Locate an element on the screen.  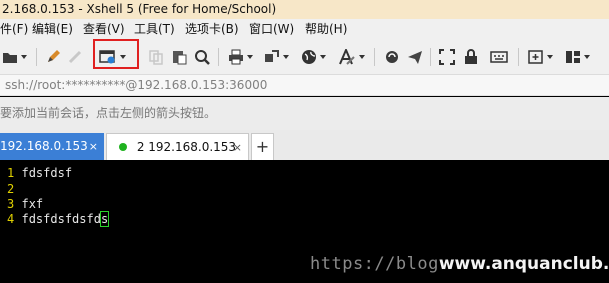
line-text: fdsfdsfdsfd is located at coordinates (61, 219).